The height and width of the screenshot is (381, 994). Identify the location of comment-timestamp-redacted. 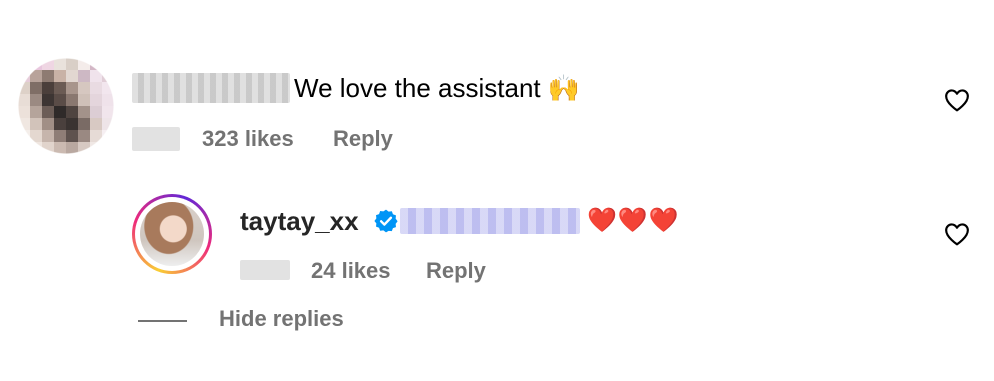
(156, 139).